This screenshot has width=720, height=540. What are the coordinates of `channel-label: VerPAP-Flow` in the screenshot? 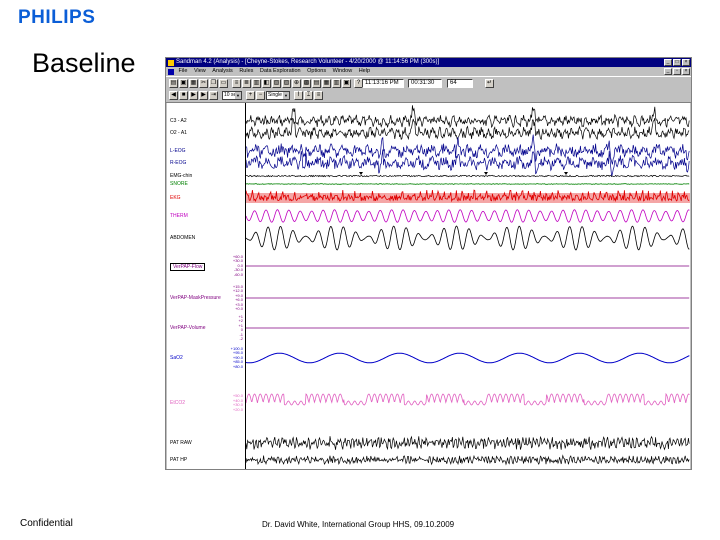 It's located at (188, 267).